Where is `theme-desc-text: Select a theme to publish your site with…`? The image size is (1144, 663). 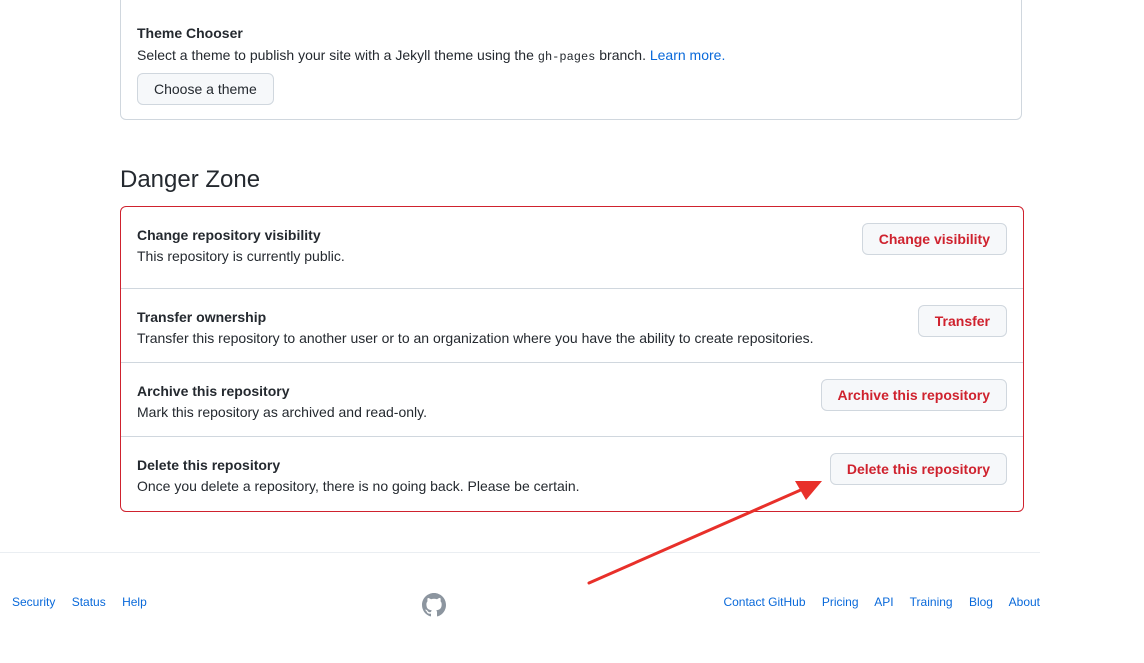
theme-desc-text: Select a theme to publish your site with… is located at coordinates (337, 55).